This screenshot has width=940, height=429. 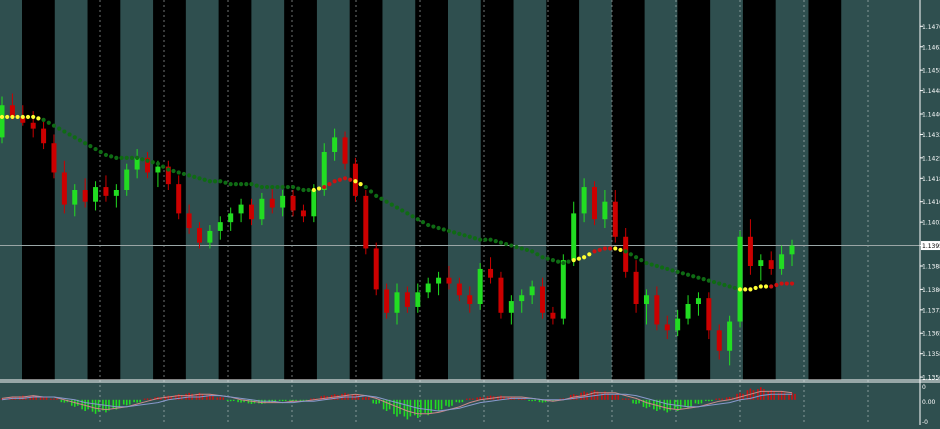 What do you see at coordinates (931, 202) in the screenshot?
I see `price-tick-label: 1.1410` at bounding box center [931, 202].